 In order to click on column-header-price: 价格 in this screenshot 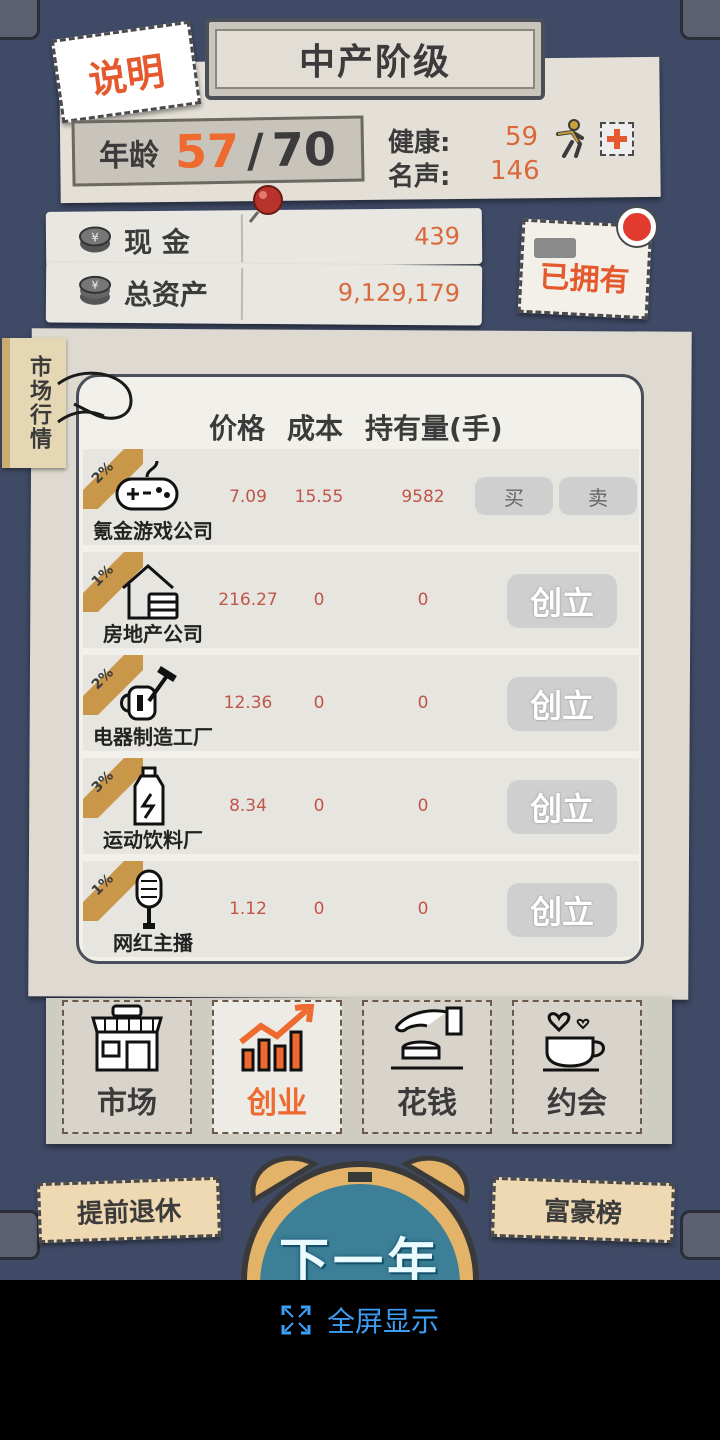, I will do `click(237, 428)`.